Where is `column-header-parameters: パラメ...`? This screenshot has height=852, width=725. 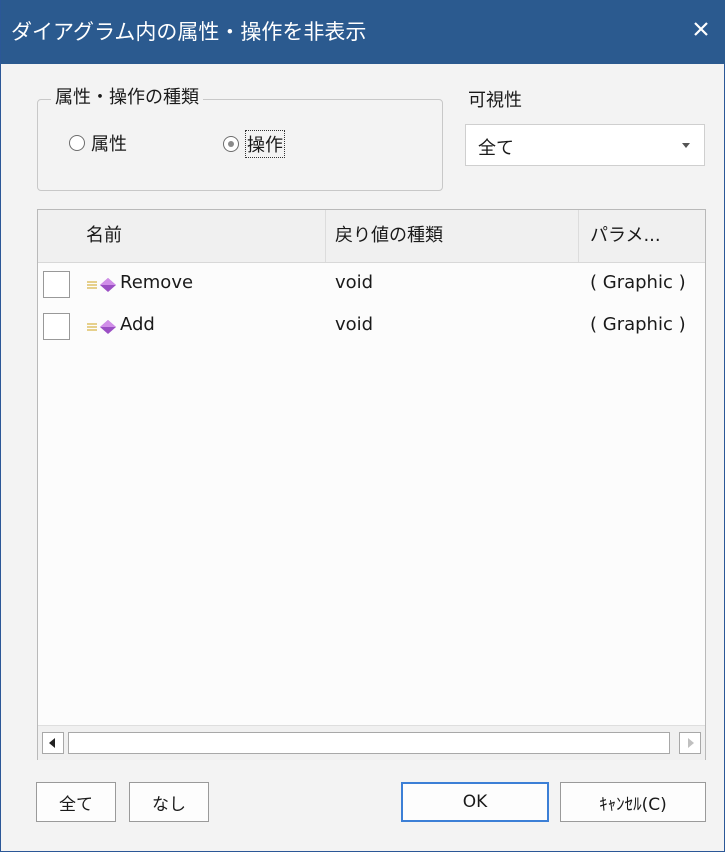 column-header-parameters: パラメ... is located at coordinates (625, 236).